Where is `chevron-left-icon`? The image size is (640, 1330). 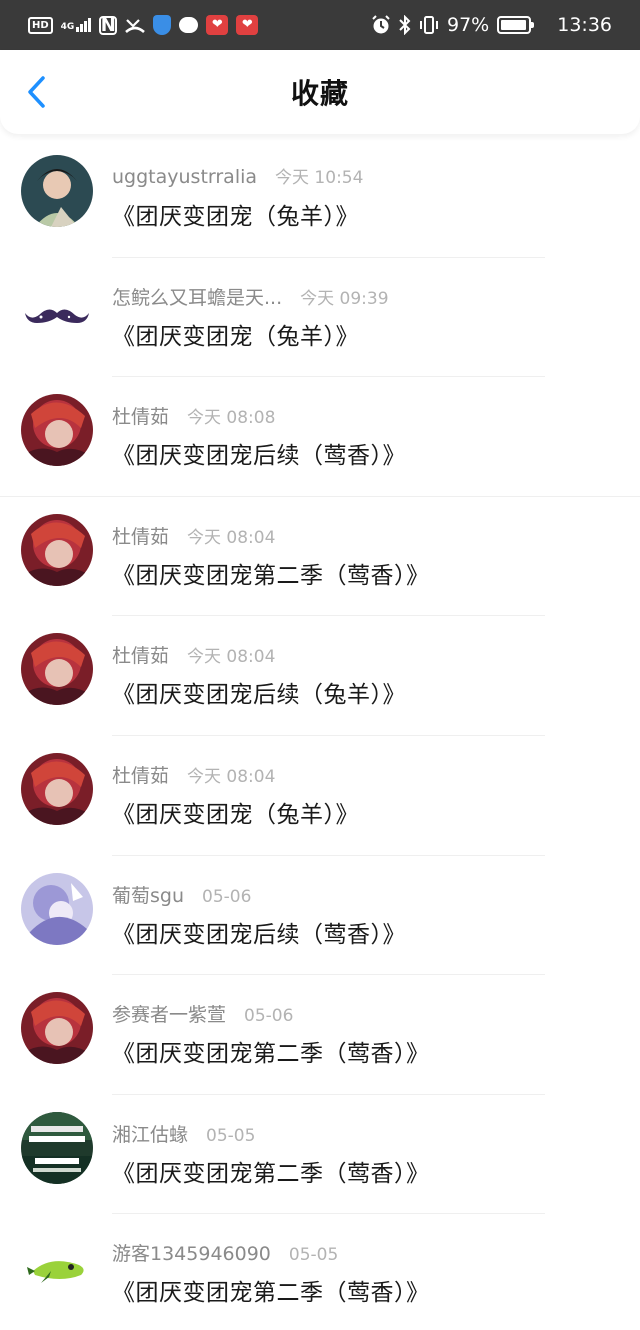 chevron-left-icon is located at coordinates (36, 92).